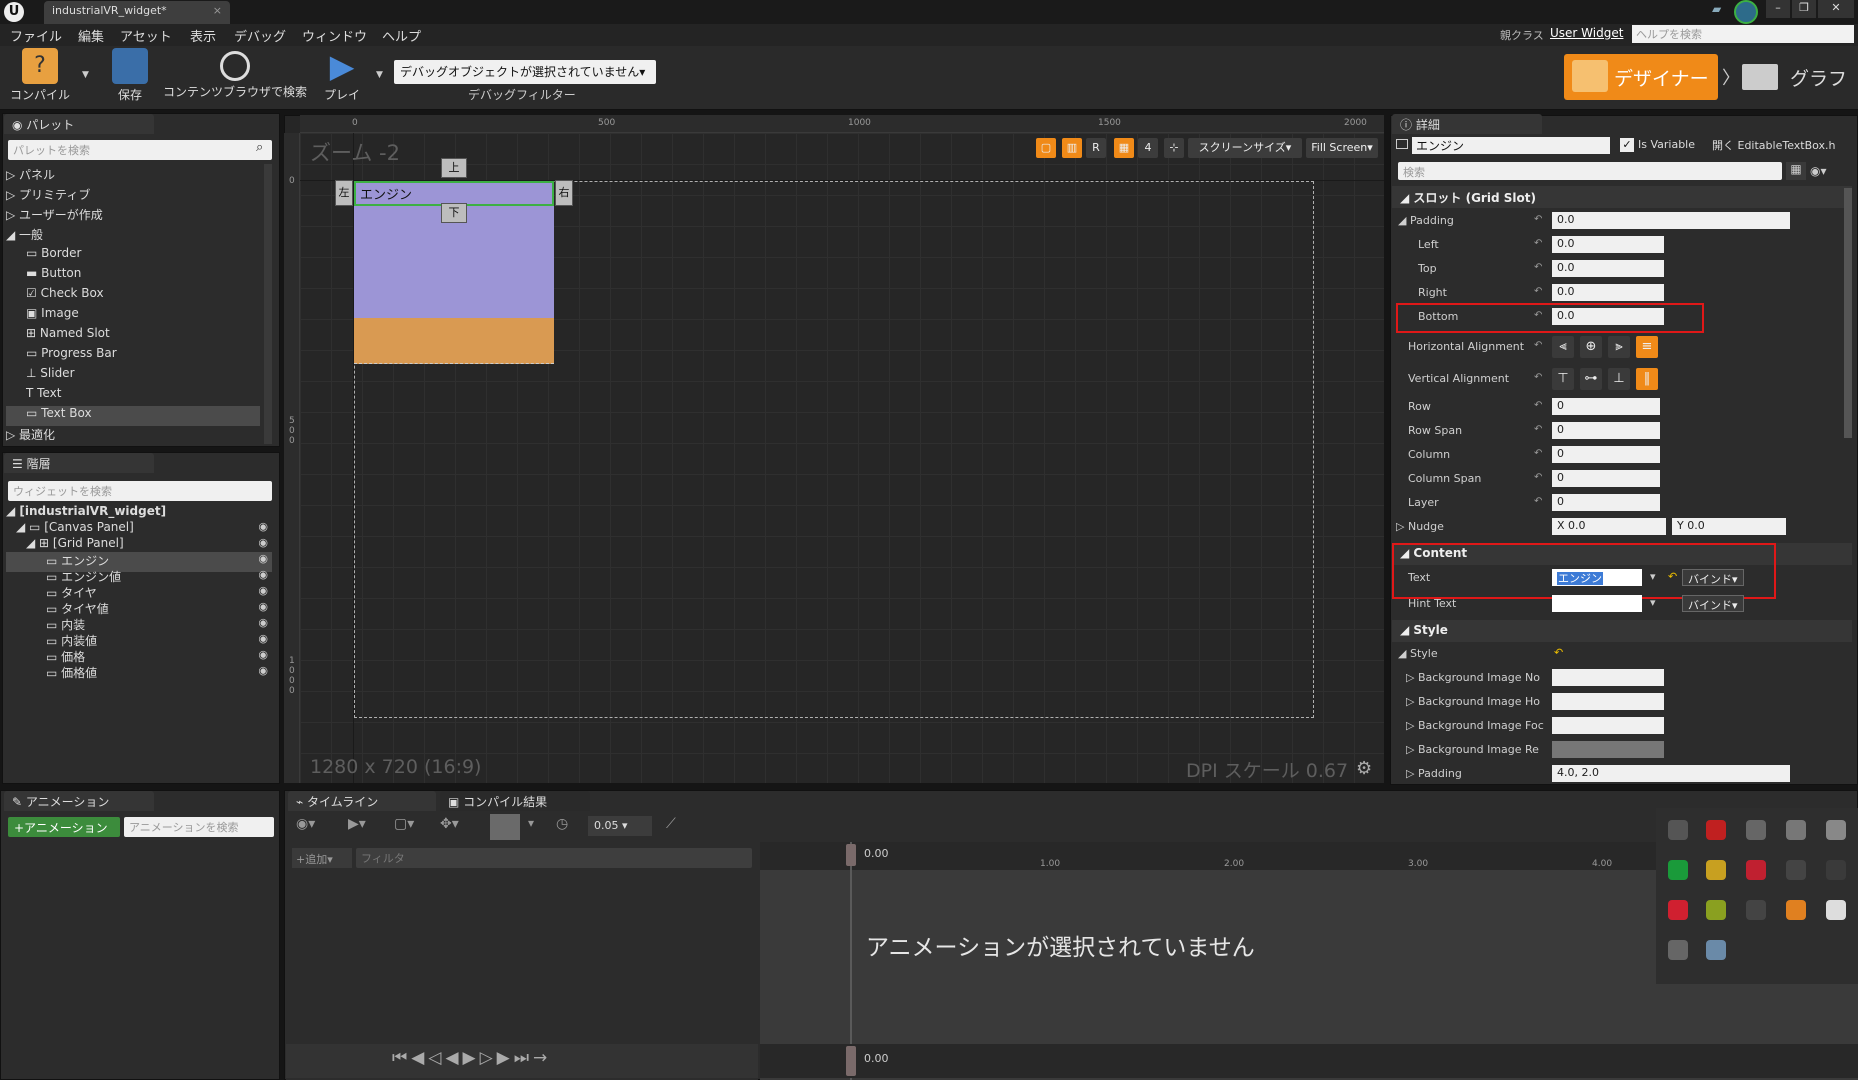 The height and width of the screenshot is (1080, 1858). What do you see at coordinates (140, 150) in the screenshot?
I see `palette-search-input: パレットを検索` at bounding box center [140, 150].